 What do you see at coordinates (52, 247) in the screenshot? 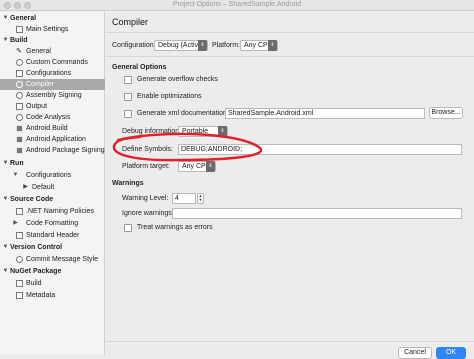
I see `sidebar-section-version-control: ▼ Version Control` at bounding box center [52, 247].